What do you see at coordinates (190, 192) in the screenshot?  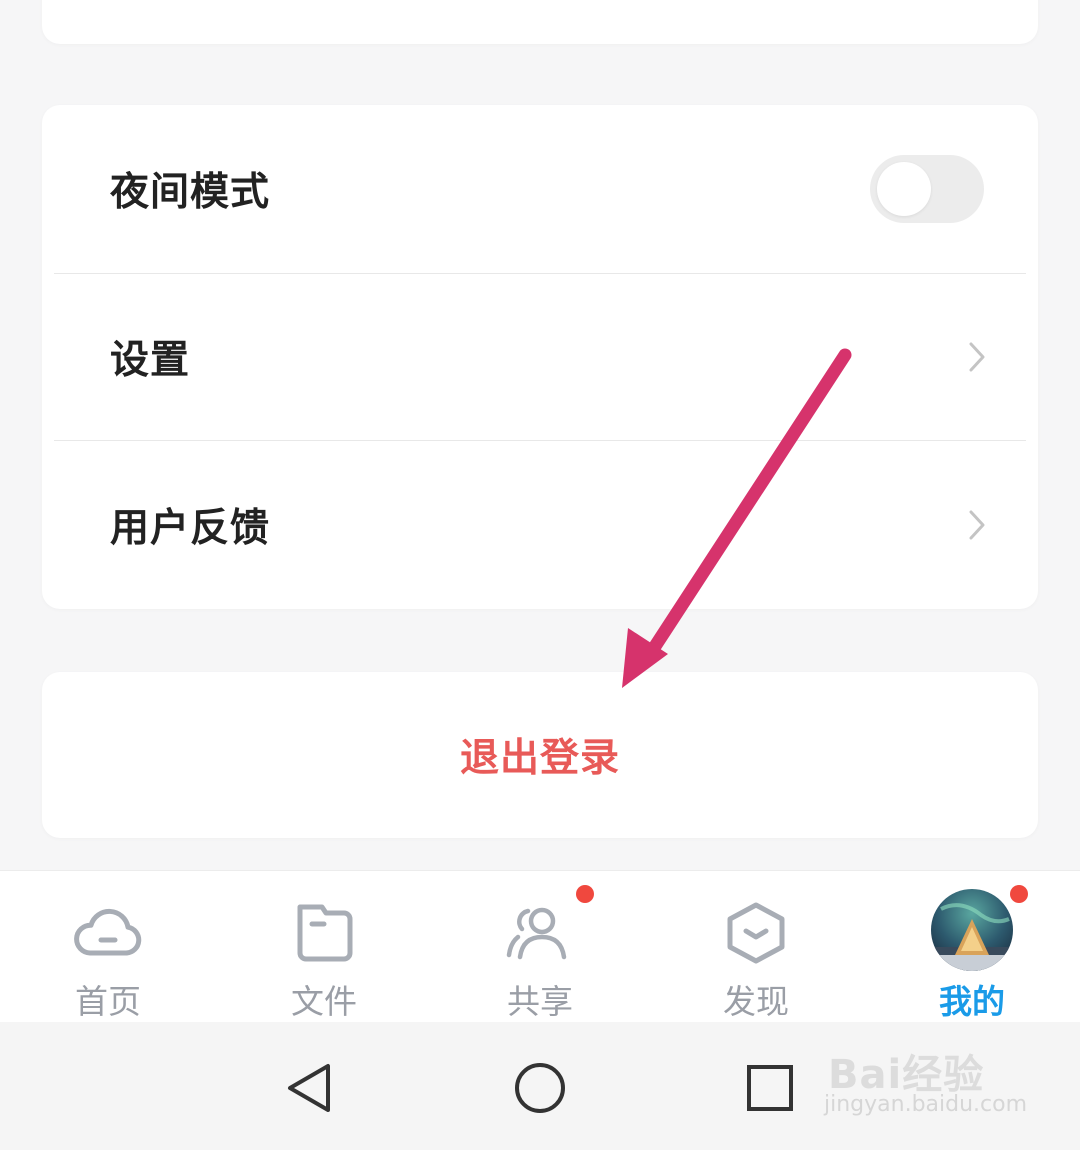 I see `night-mode-label: 夜间模式` at bounding box center [190, 192].